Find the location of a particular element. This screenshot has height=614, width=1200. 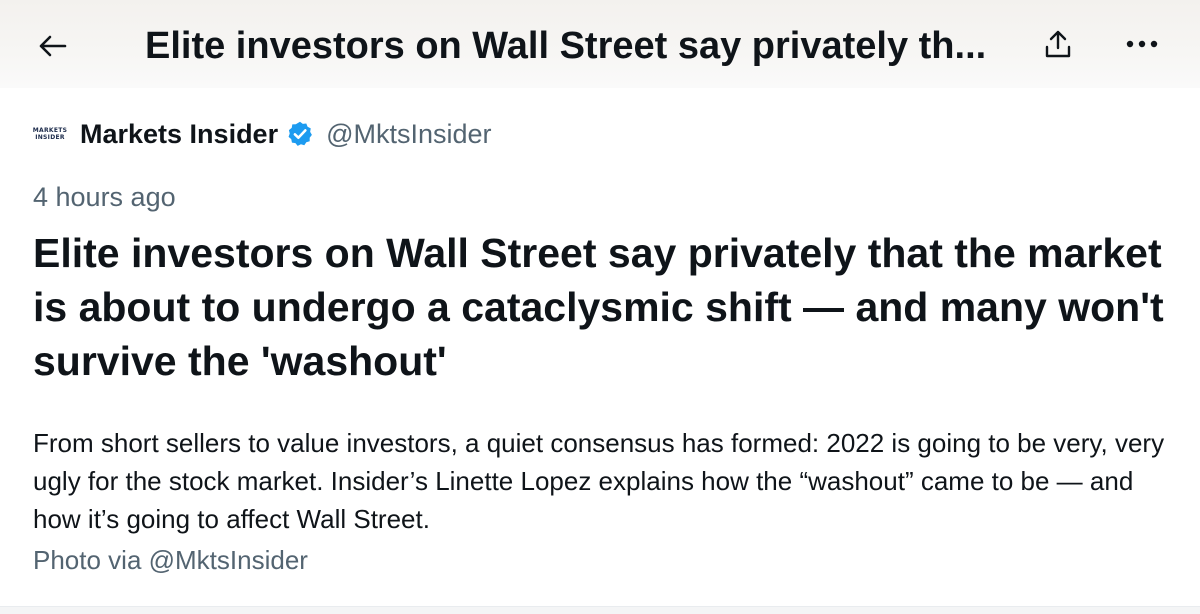

arrow-left-icon is located at coordinates (53, 46).